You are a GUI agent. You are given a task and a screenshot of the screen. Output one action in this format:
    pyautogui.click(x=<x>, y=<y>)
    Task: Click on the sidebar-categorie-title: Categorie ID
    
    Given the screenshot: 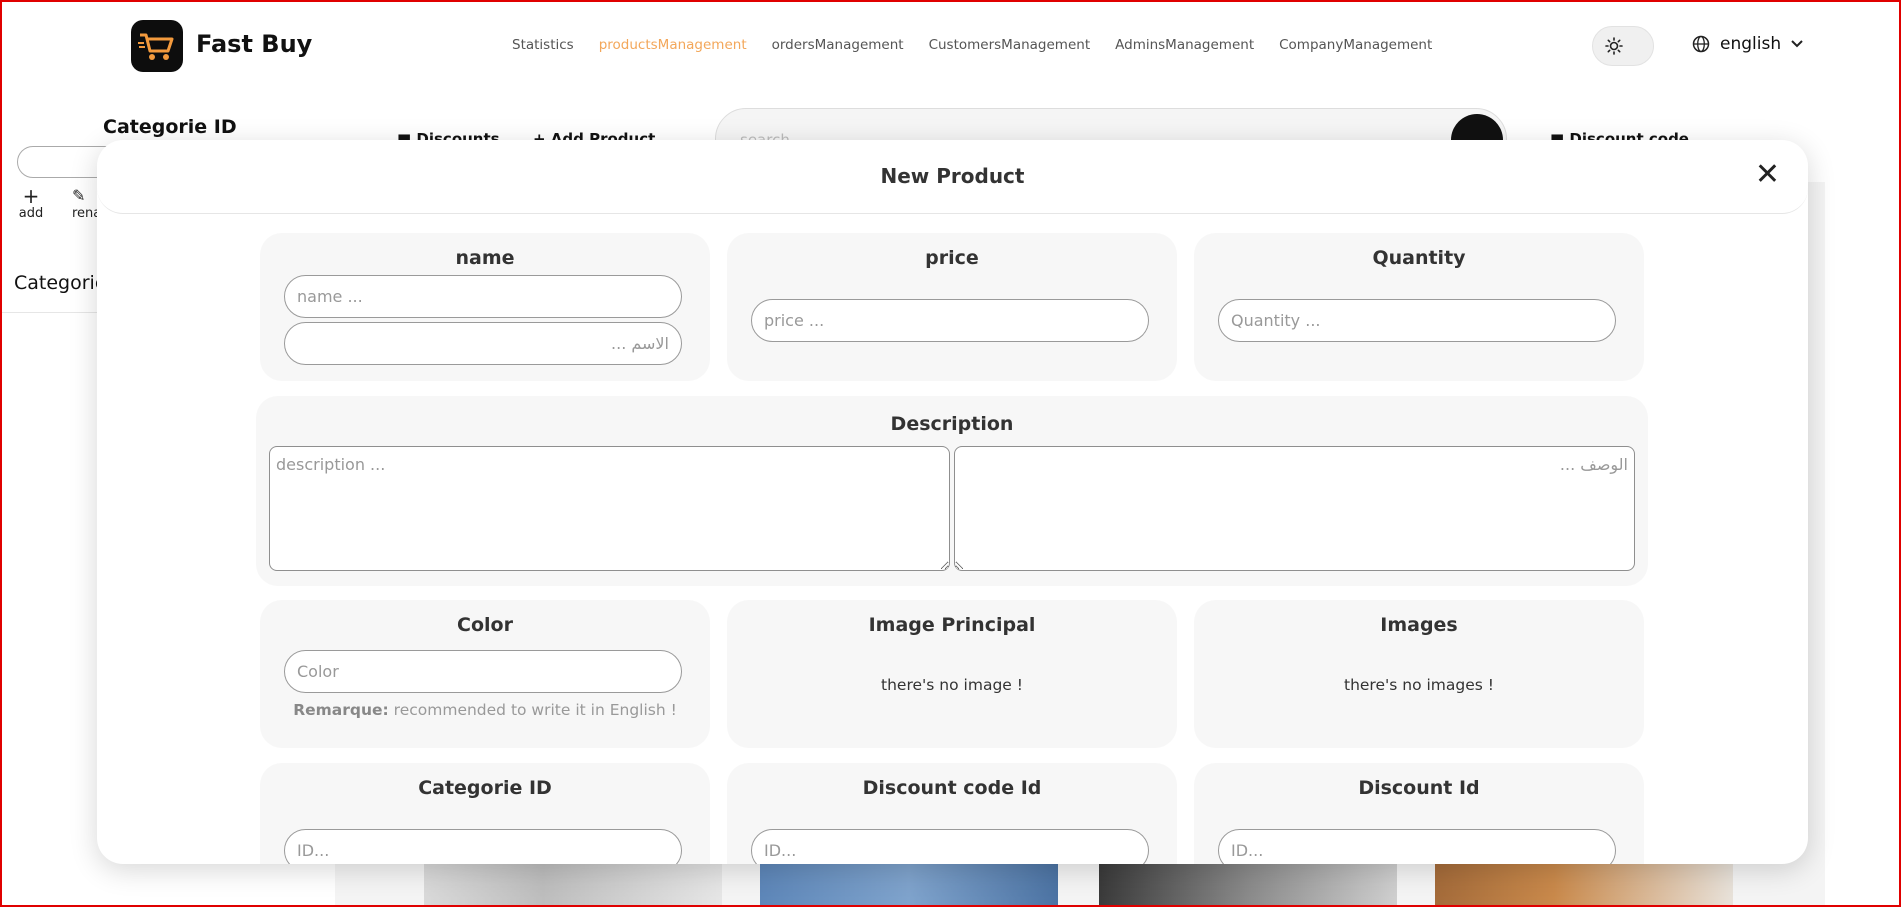 What is the action you would take?
    pyautogui.click(x=170, y=127)
    